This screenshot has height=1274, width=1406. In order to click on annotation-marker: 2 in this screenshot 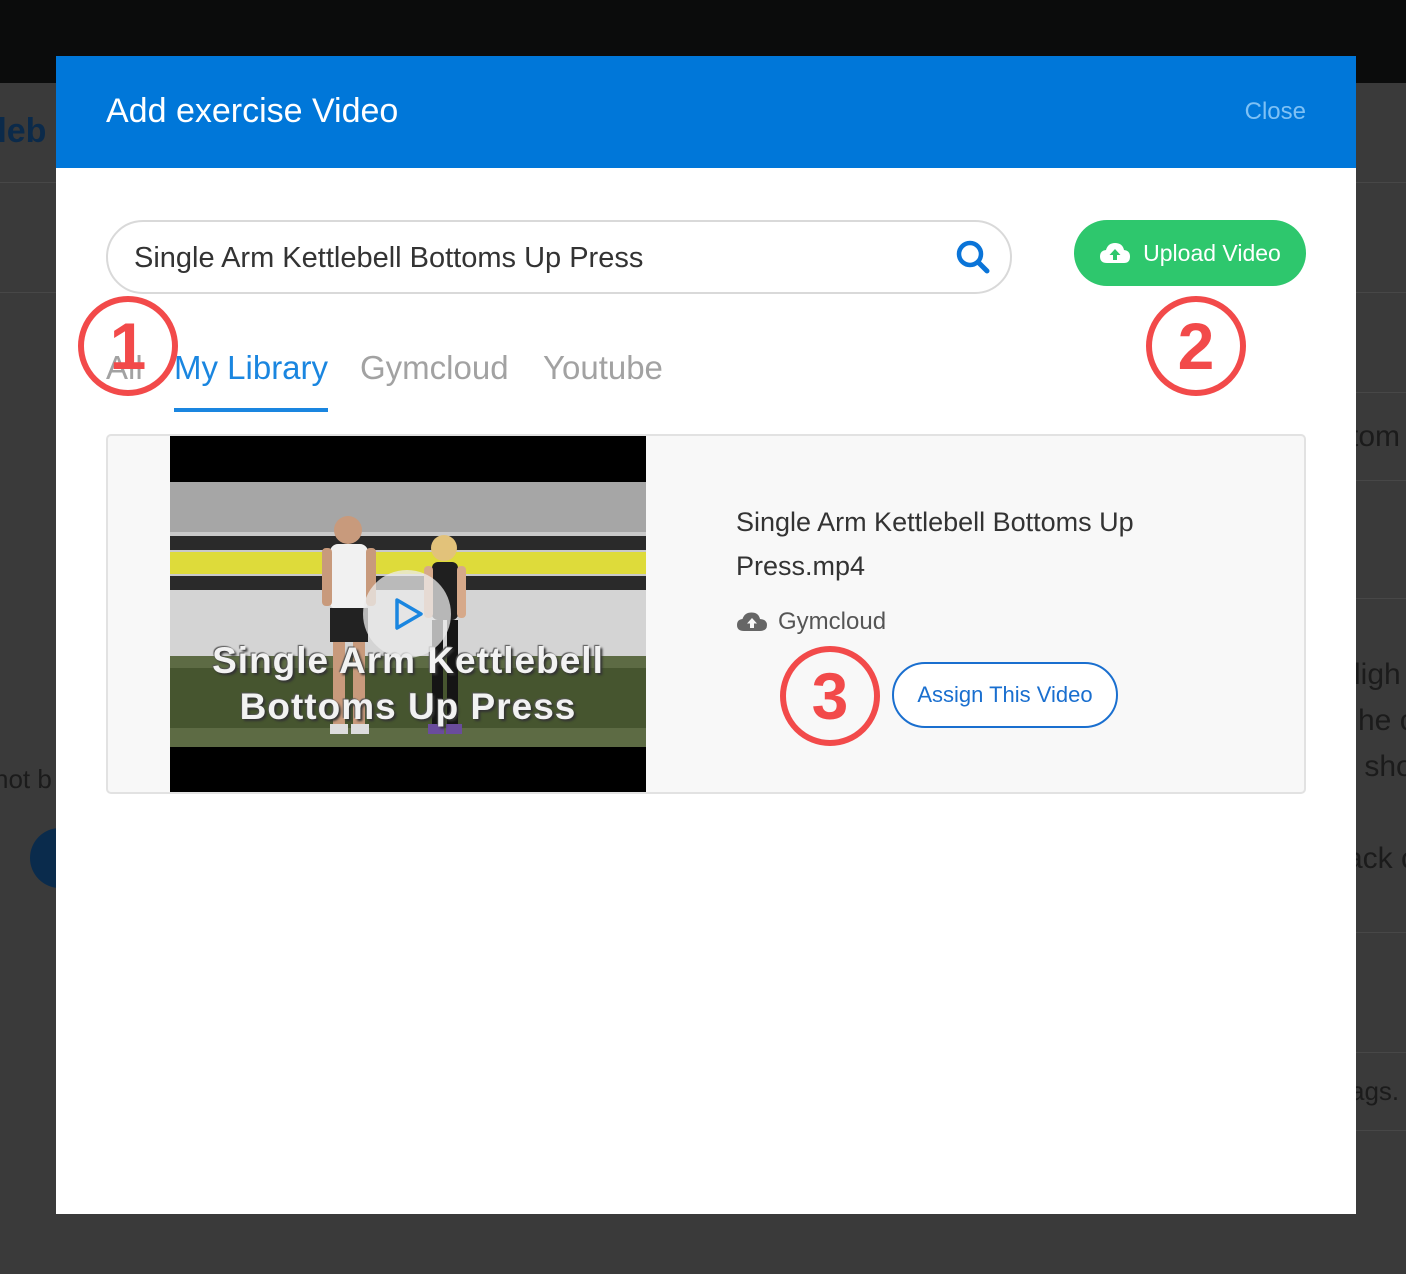, I will do `click(1196, 346)`.